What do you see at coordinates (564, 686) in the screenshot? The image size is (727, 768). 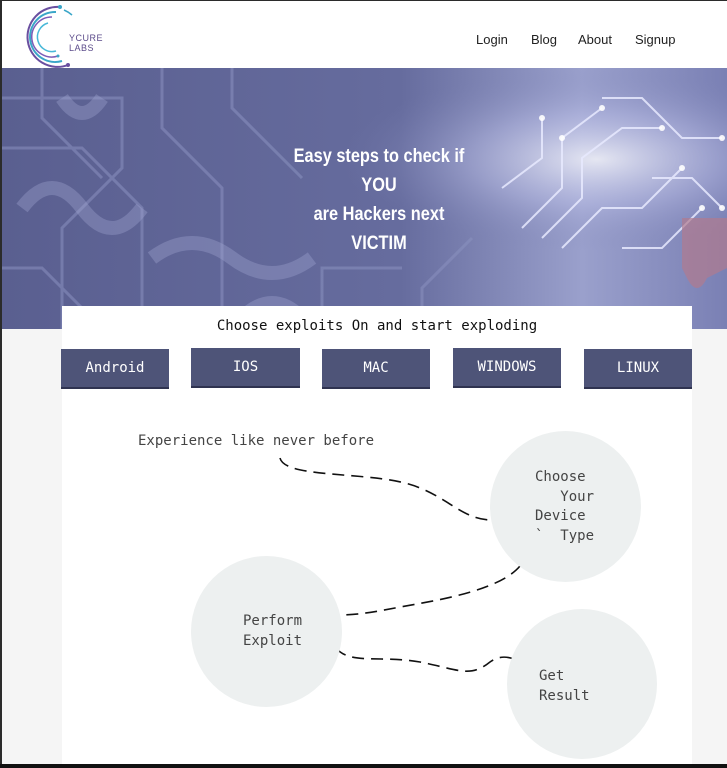 I see `step-result-label: Get Result` at bounding box center [564, 686].